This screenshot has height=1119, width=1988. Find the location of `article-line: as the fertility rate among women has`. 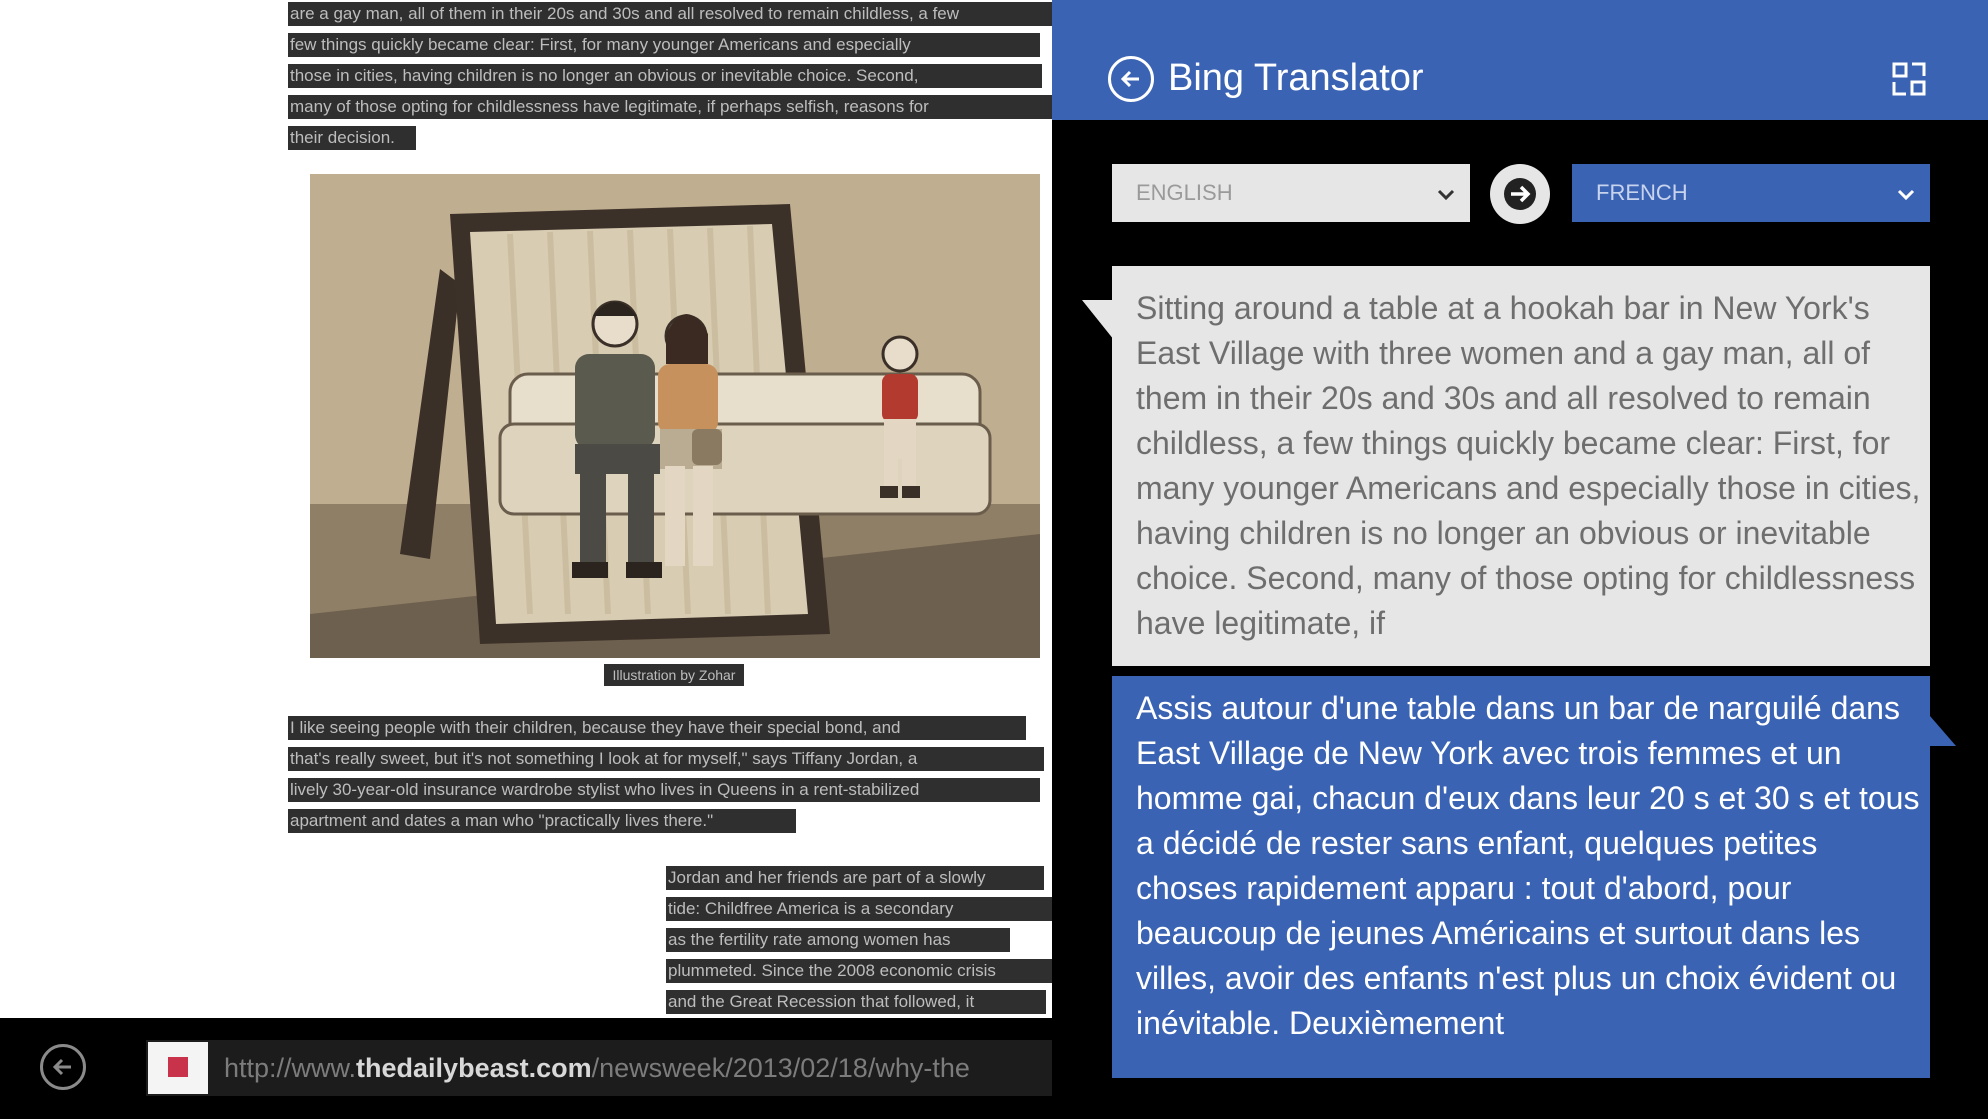

article-line: as the fertility rate among women has is located at coordinates (838, 940).